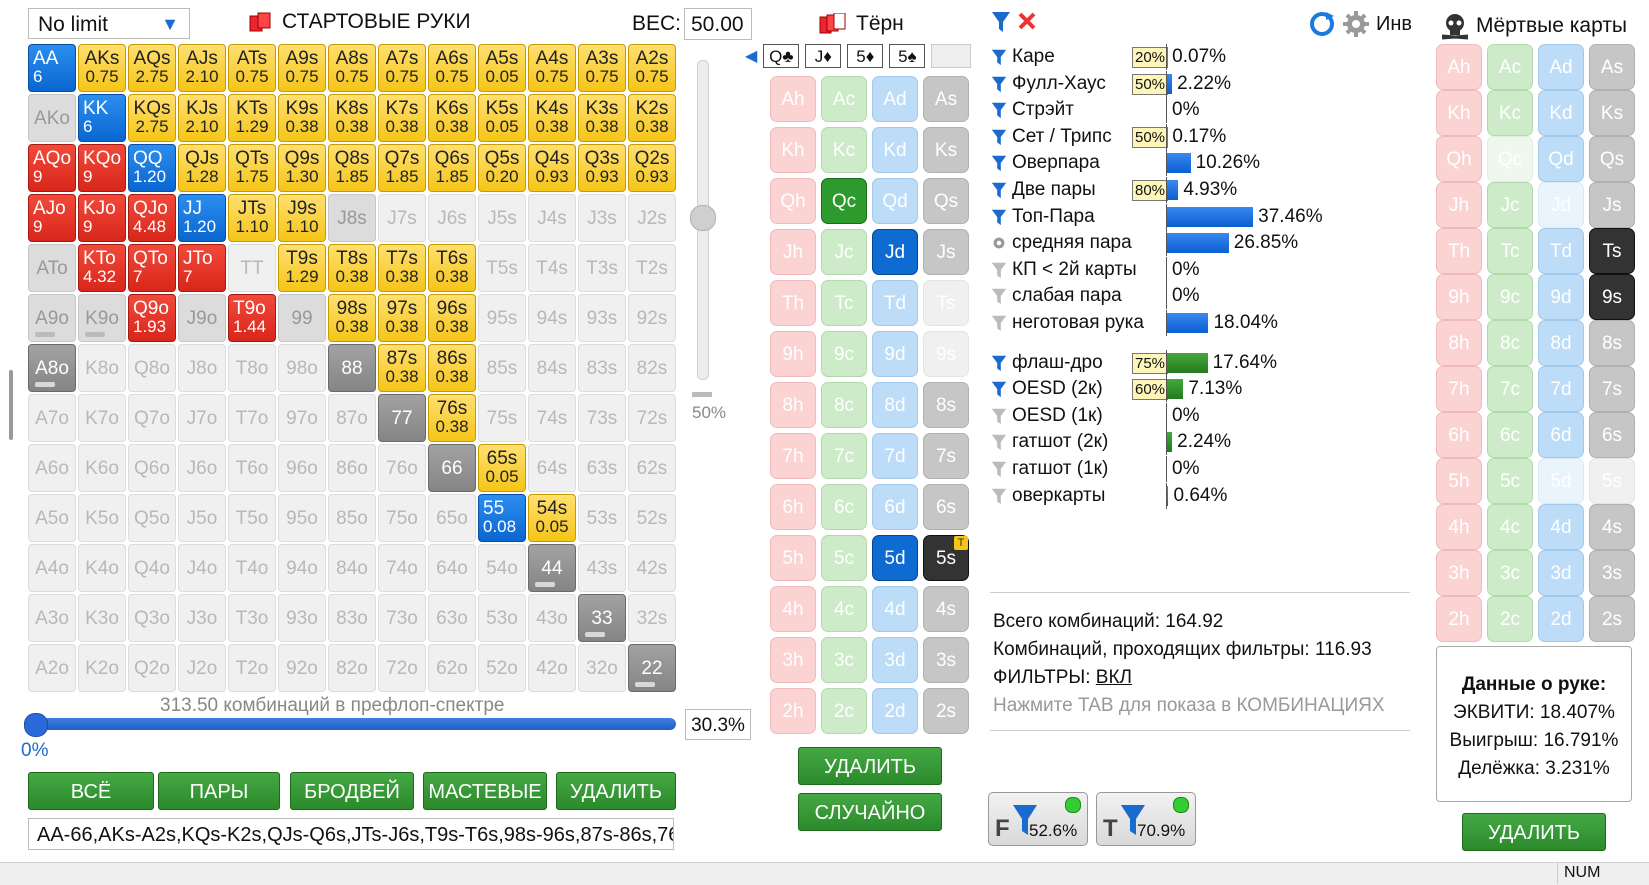 This screenshot has width=1649, height=885. Describe the element at coordinates (652, 668) in the screenshot. I see `hand-cell: 22` at that location.